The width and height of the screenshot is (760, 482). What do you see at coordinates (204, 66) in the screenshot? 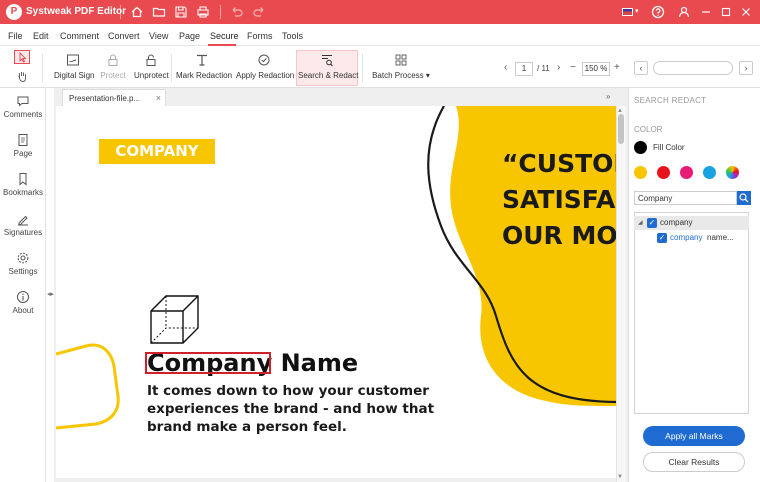
I see `mark-redaction-button: Mark Redaction` at bounding box center [204, 66].